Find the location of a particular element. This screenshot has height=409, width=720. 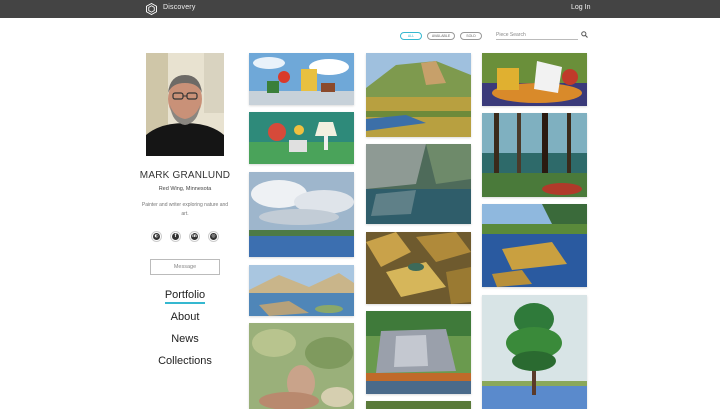

top-bar: Discovery Log In is located at coordinates (360, 9).